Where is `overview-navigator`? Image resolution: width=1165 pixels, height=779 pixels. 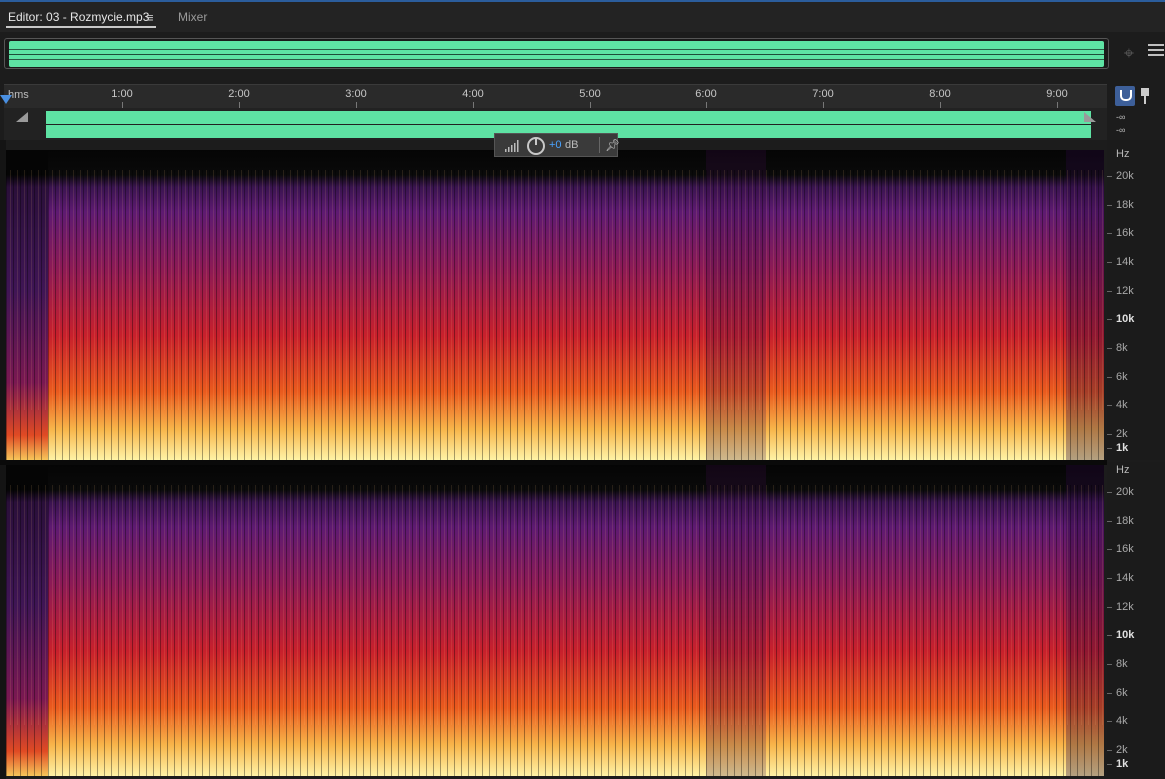
overview-navigator is located at coordinates (556, 53).